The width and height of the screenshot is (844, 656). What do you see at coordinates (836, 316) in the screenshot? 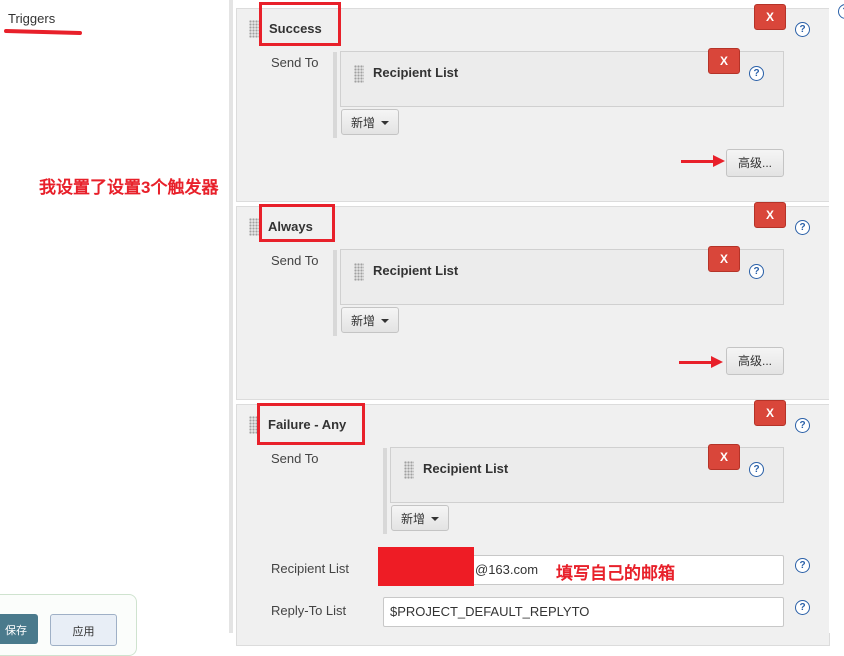
I see `right-edge` at bounding box center [836, 316].